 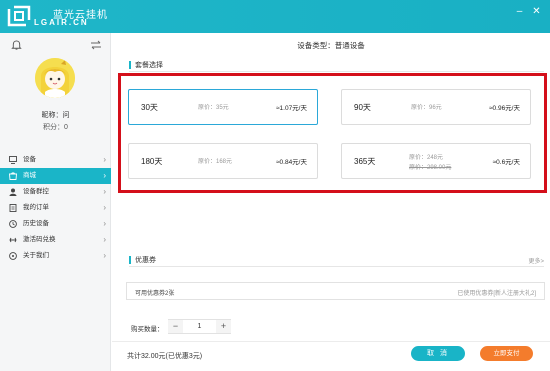 What do you see at coordinates (29, 175) in the screenshot?
I see `sidebar-item-label: 商城` at bounding box center [29, 175].